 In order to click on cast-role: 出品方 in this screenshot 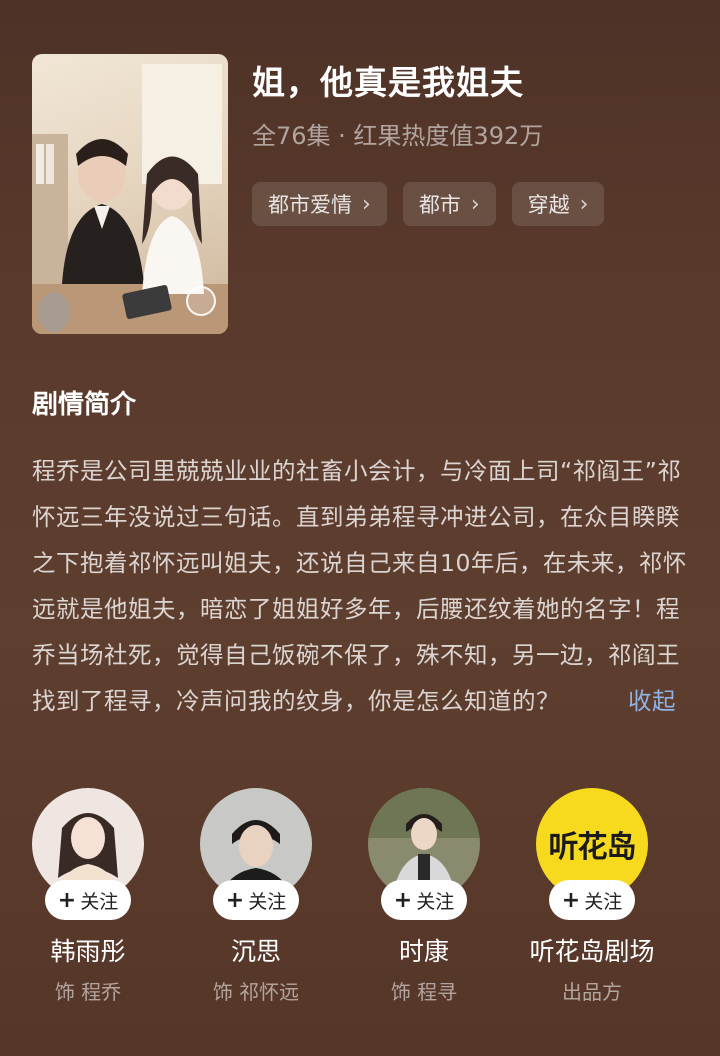, I will do `click(592, 992)`.